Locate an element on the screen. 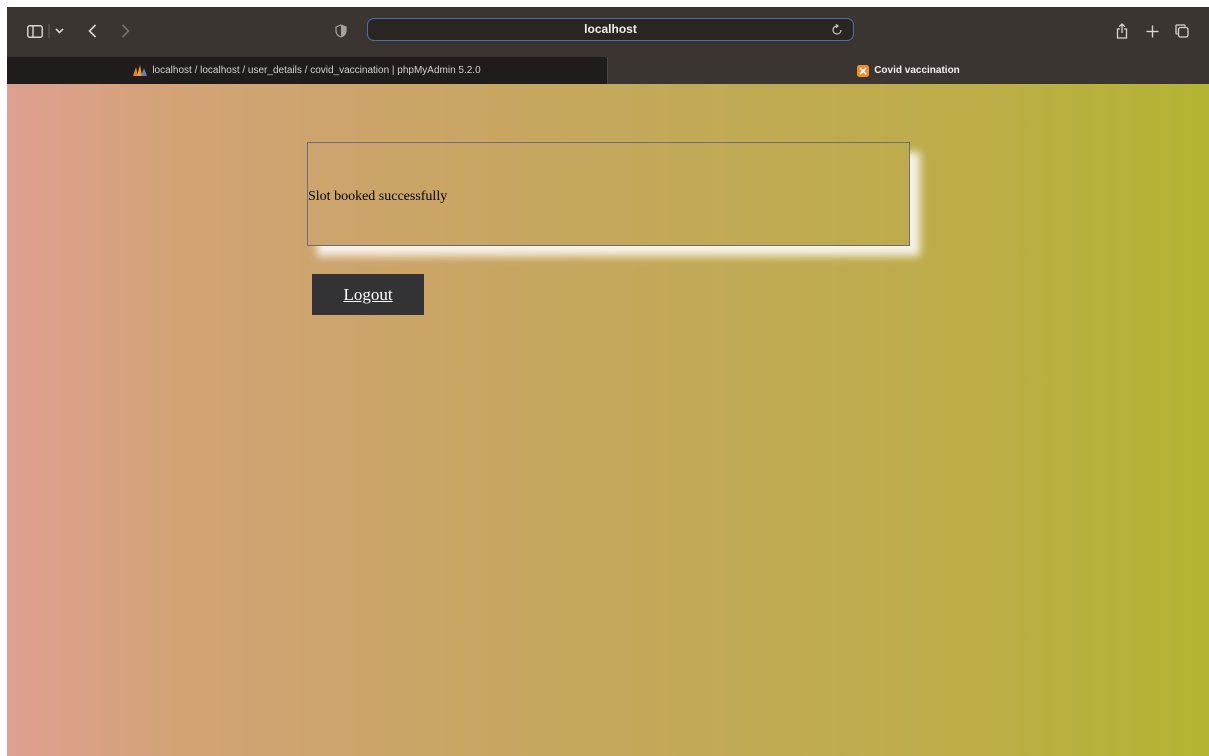  browser-toolbar: localhost is located at coordinates (608, 32).